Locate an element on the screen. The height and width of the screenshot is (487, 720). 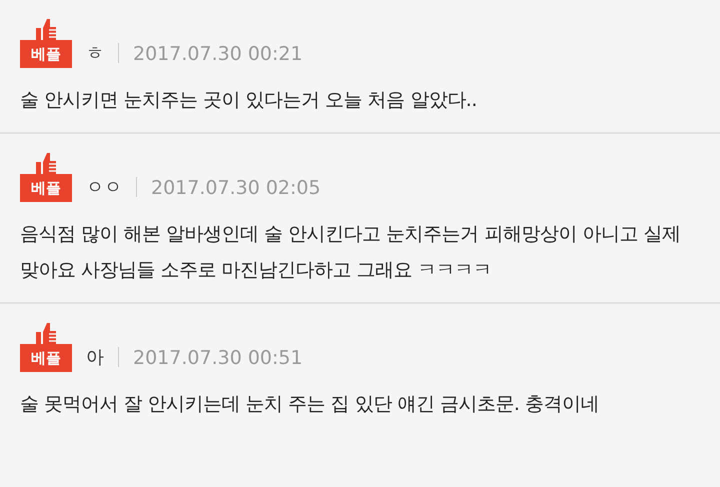
author-name: 아 is located at coordinates (95, 358).